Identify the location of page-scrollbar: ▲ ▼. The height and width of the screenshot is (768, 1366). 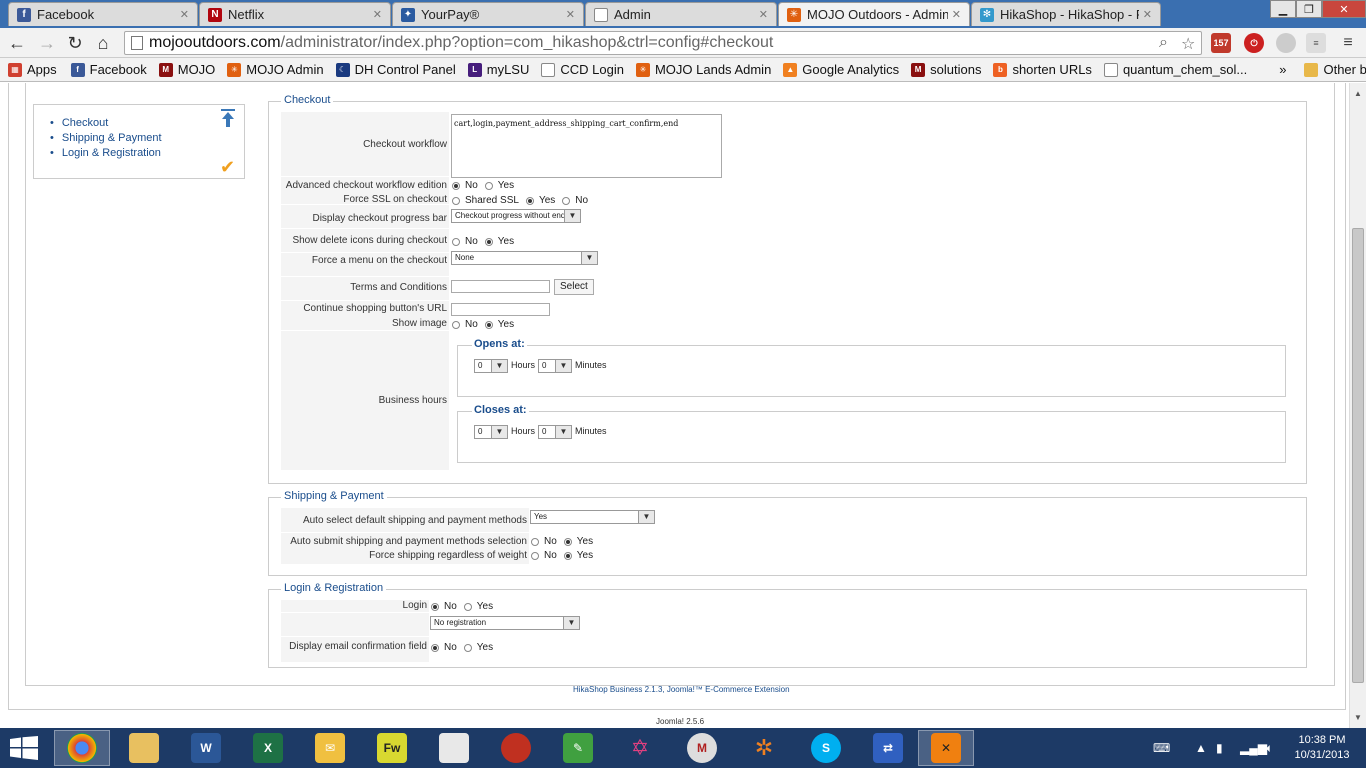
(1357, 405).